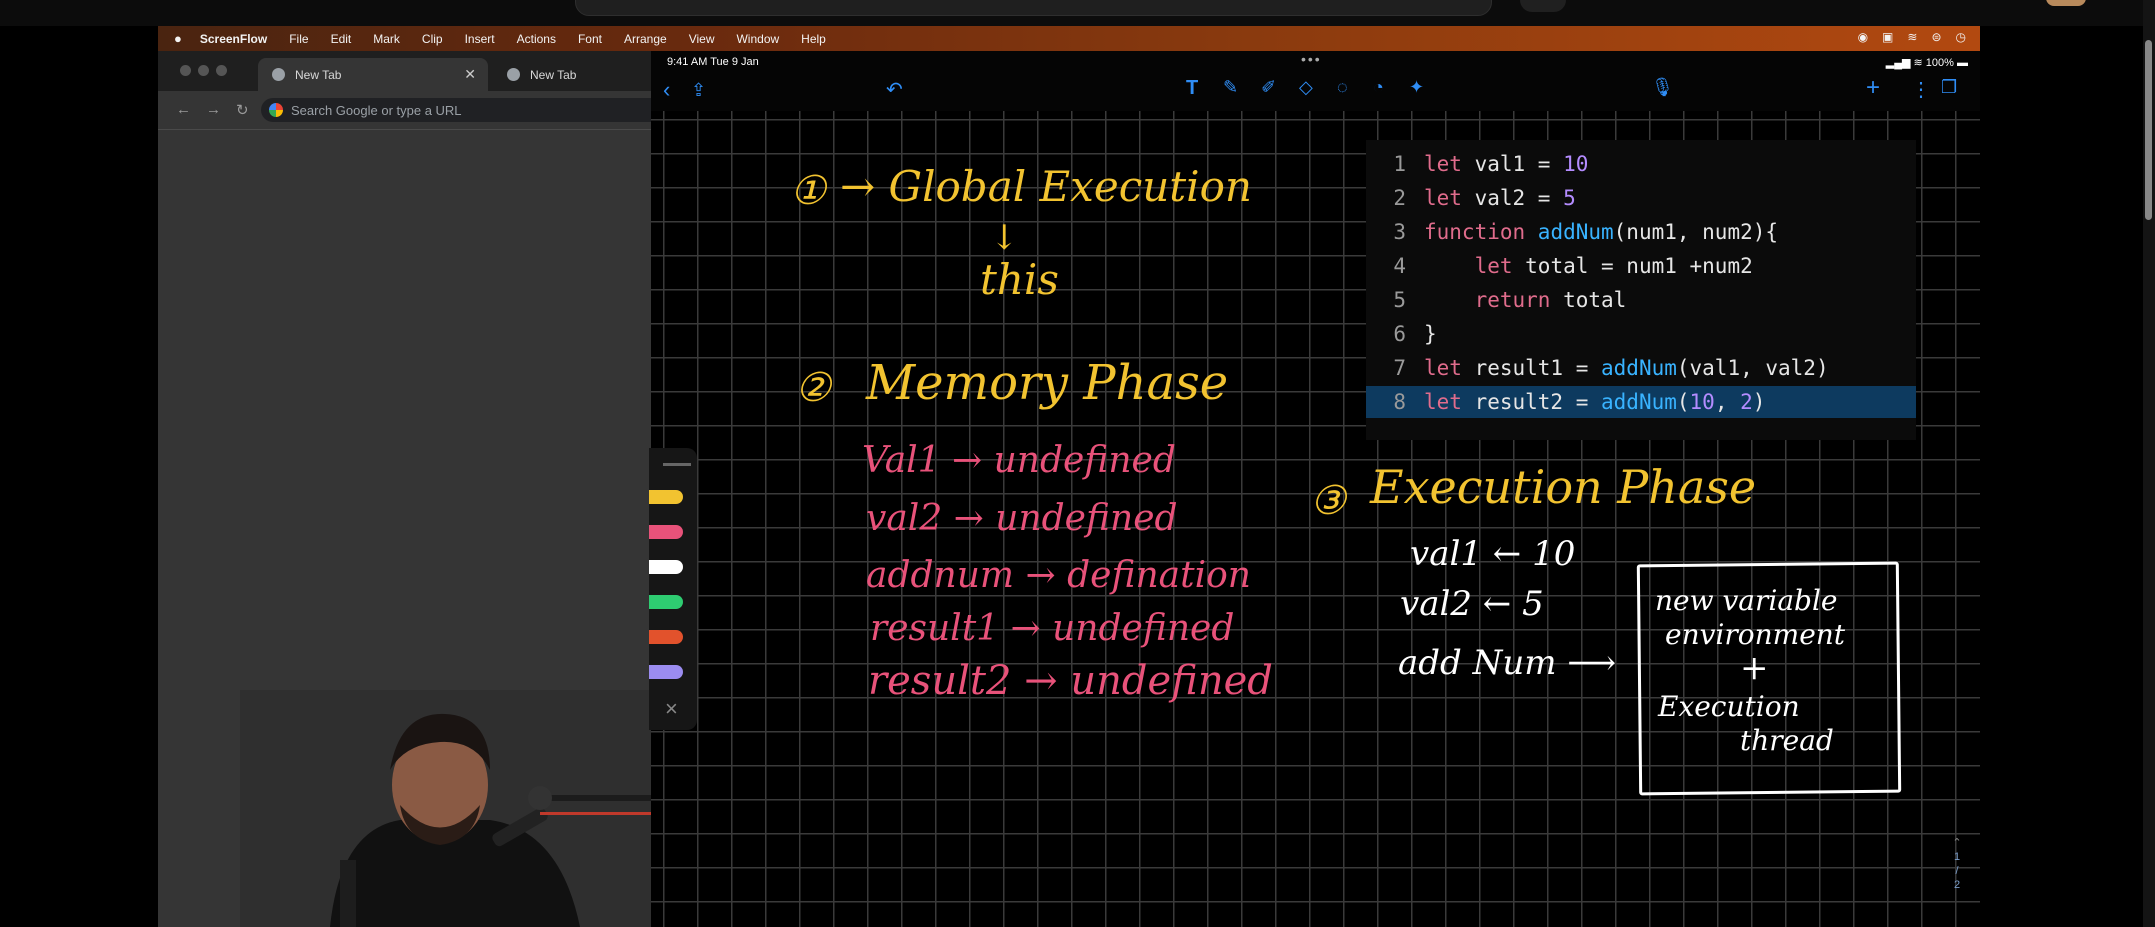  Describe the element at coordinates (1019, 460) in the screenshot. I see `memory-line-1: Val1 → undefined` at that location.